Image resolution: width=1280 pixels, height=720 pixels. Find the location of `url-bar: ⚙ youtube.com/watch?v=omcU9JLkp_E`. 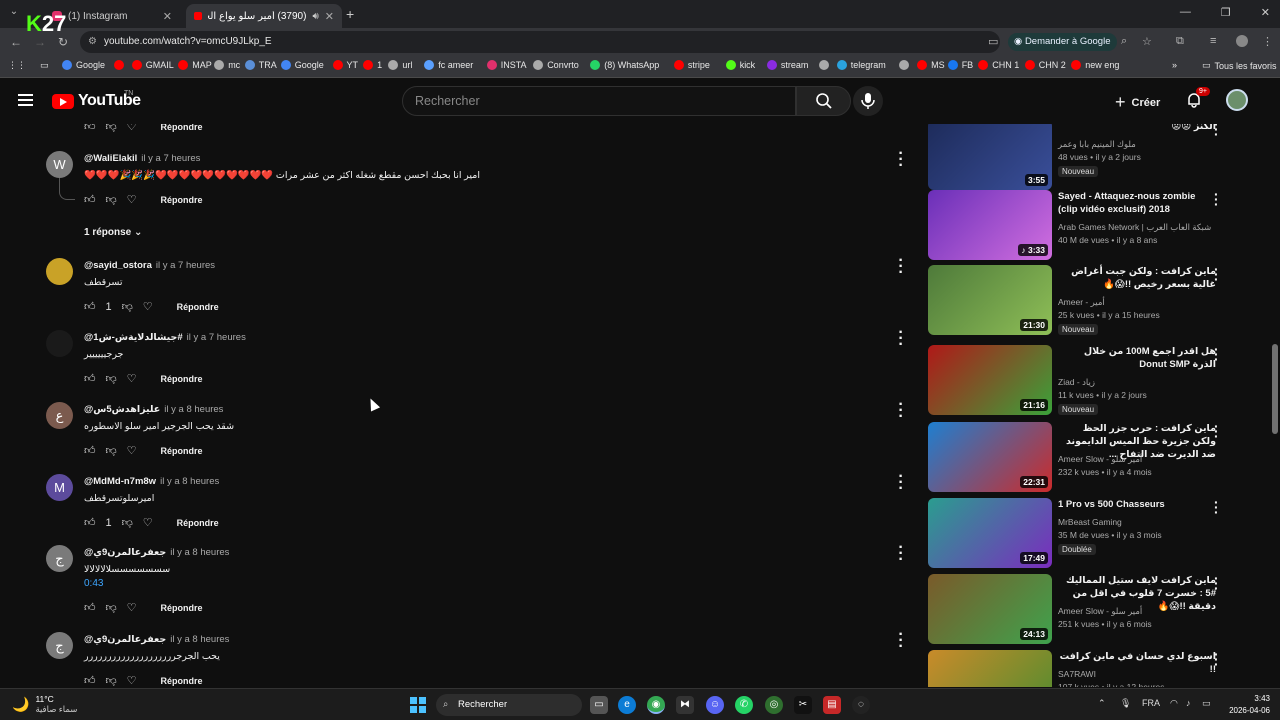

url-bar: ⚙ youtube.com/watch?v=omcU9JLkp_E is located at coordinates (540, 42).